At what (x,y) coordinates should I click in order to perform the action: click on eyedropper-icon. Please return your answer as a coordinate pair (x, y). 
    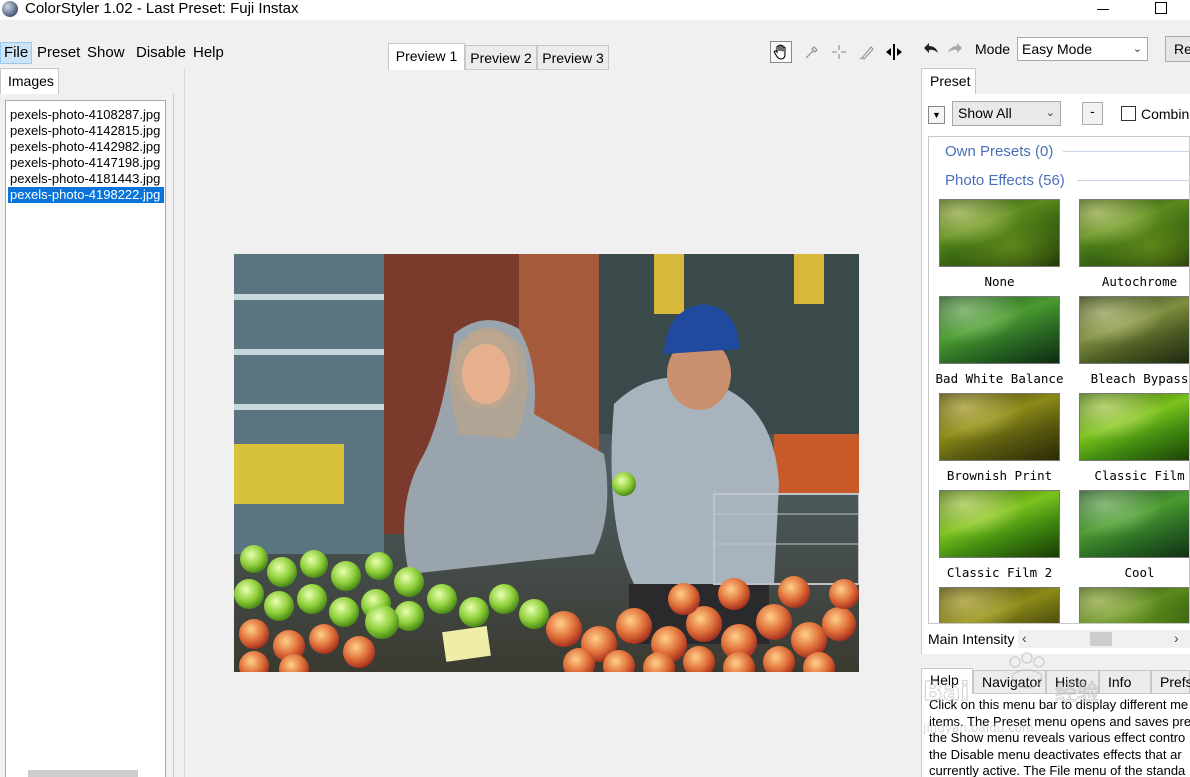
    Looking at the image, I should click on (812, 52).